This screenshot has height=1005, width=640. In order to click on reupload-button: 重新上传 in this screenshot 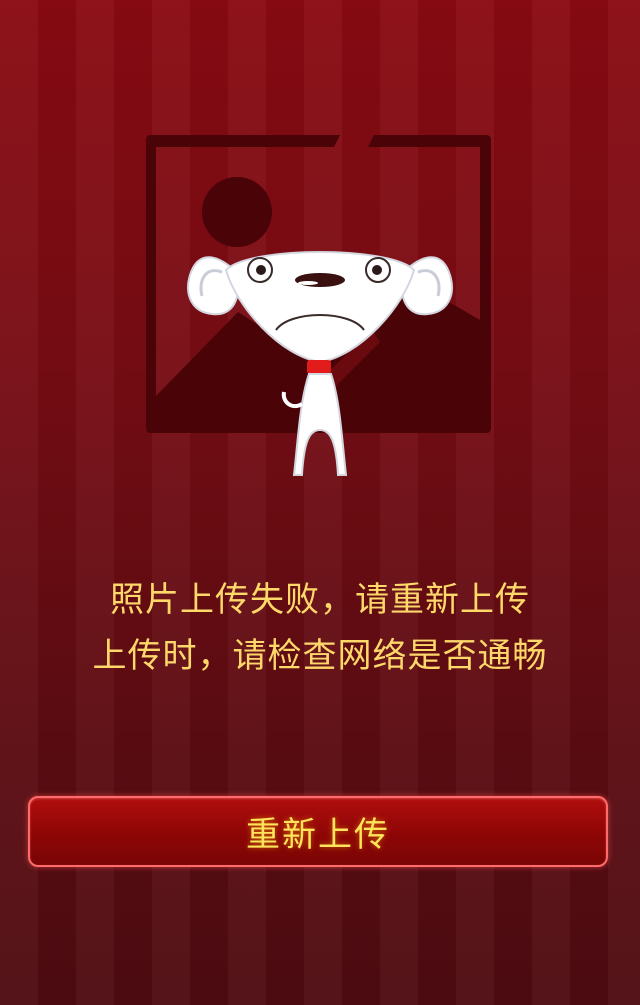, I will do `click(318, 831)`.